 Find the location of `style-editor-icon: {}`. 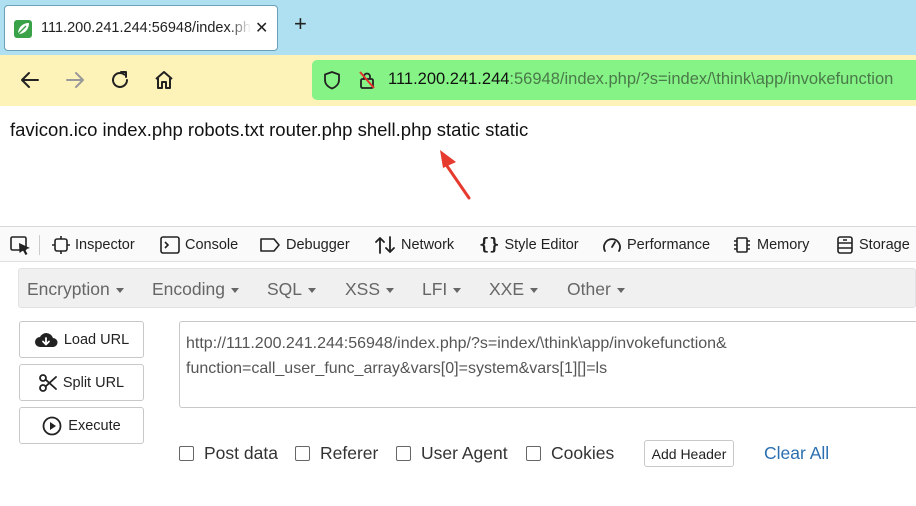

style-editor-icon: {} is located at coordinates (489, 245).